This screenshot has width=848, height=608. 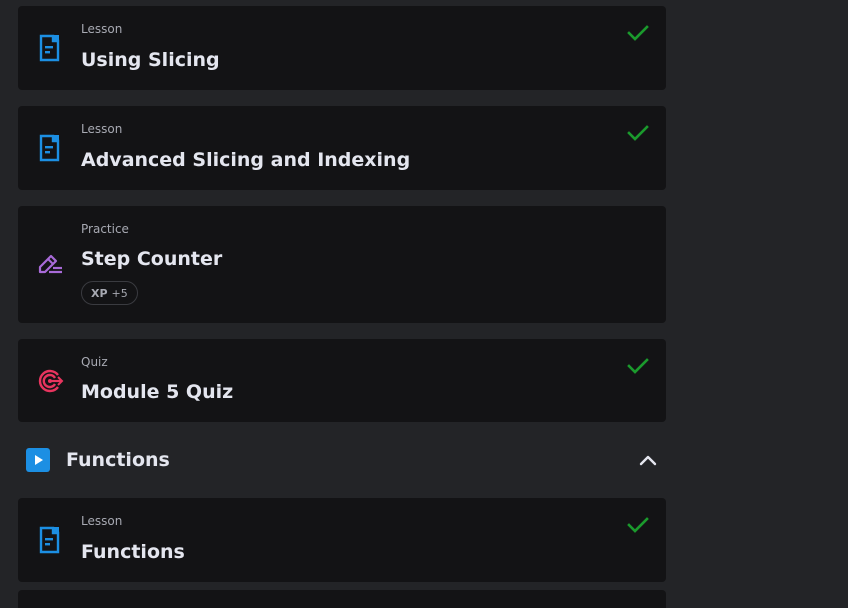 What do you see at coordinates (342, 264) in the screenshot?
I see `practice-card-step-counter: Practice Step Counter XP +5` at bounding box center [342, 264].